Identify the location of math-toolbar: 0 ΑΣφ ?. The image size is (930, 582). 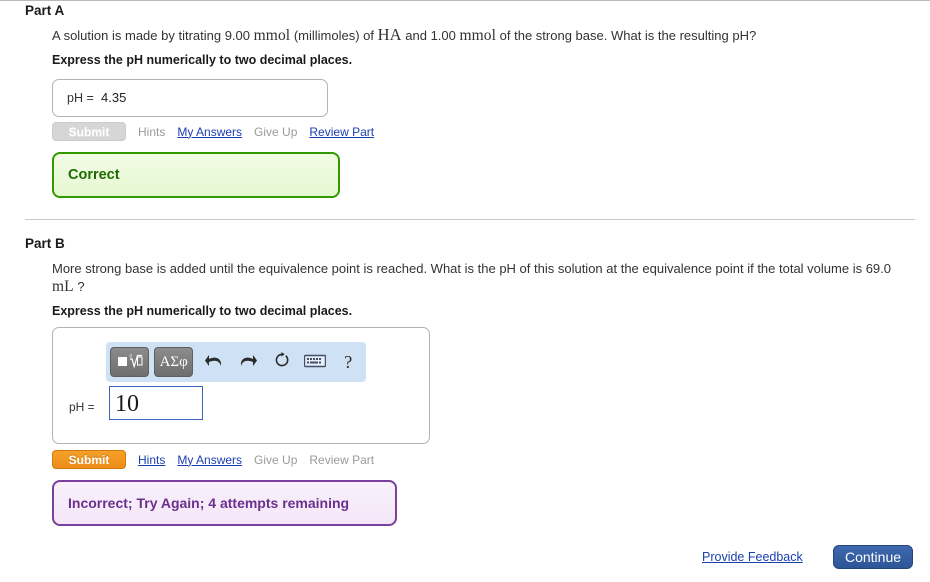
(236, 362).